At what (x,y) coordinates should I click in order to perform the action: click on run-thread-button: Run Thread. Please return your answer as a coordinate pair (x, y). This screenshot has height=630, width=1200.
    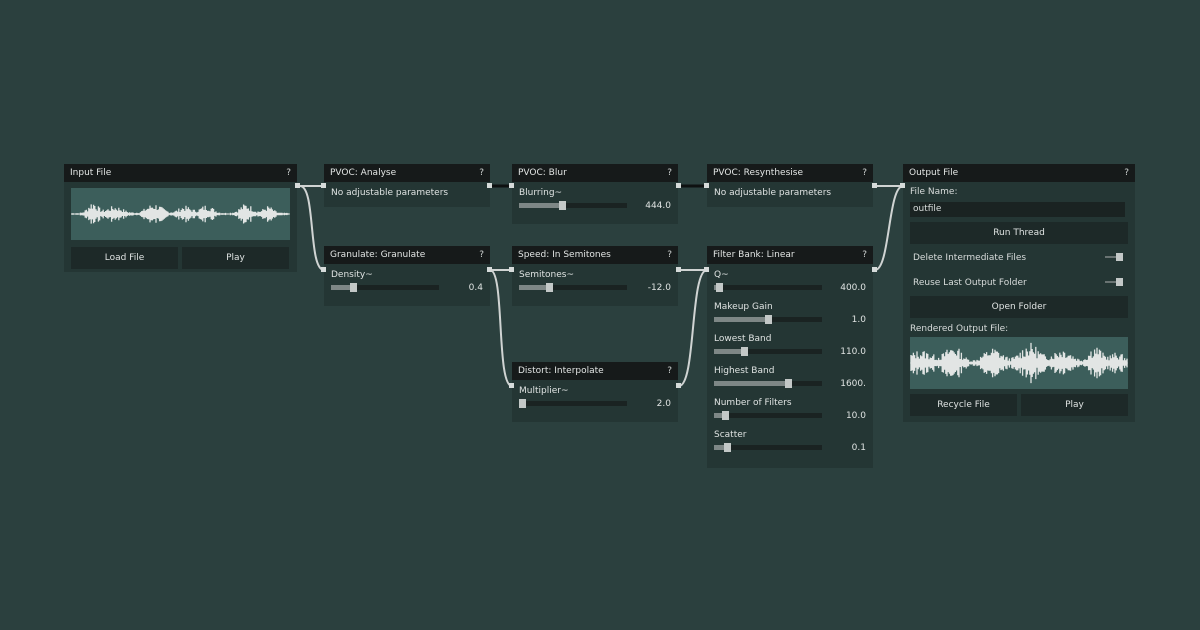
    Looking at the image, I should click on (1019, 233).